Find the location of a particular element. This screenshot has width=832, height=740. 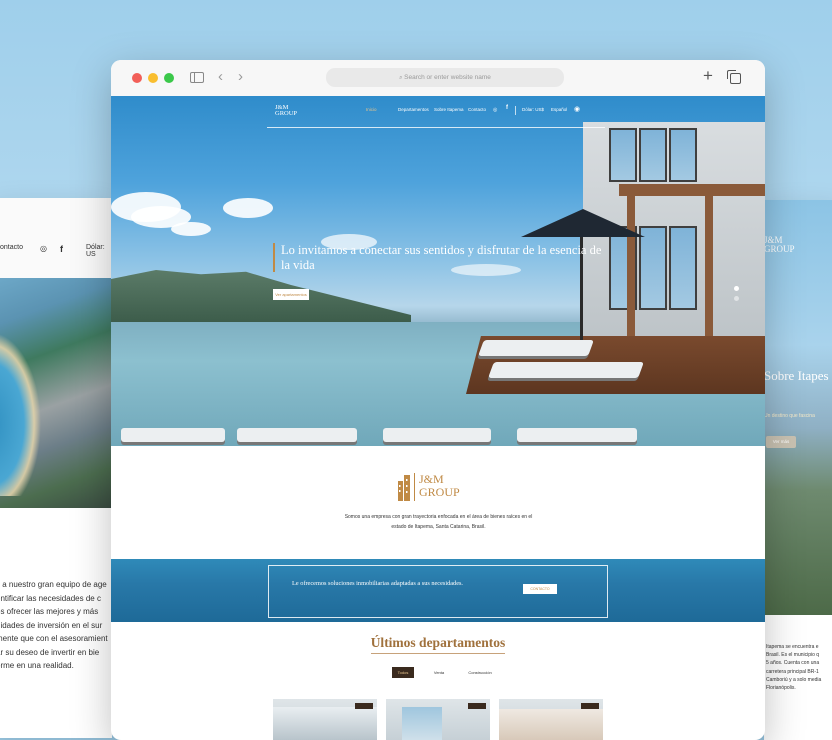

coastal-hills is located at coordinates (261, 298).